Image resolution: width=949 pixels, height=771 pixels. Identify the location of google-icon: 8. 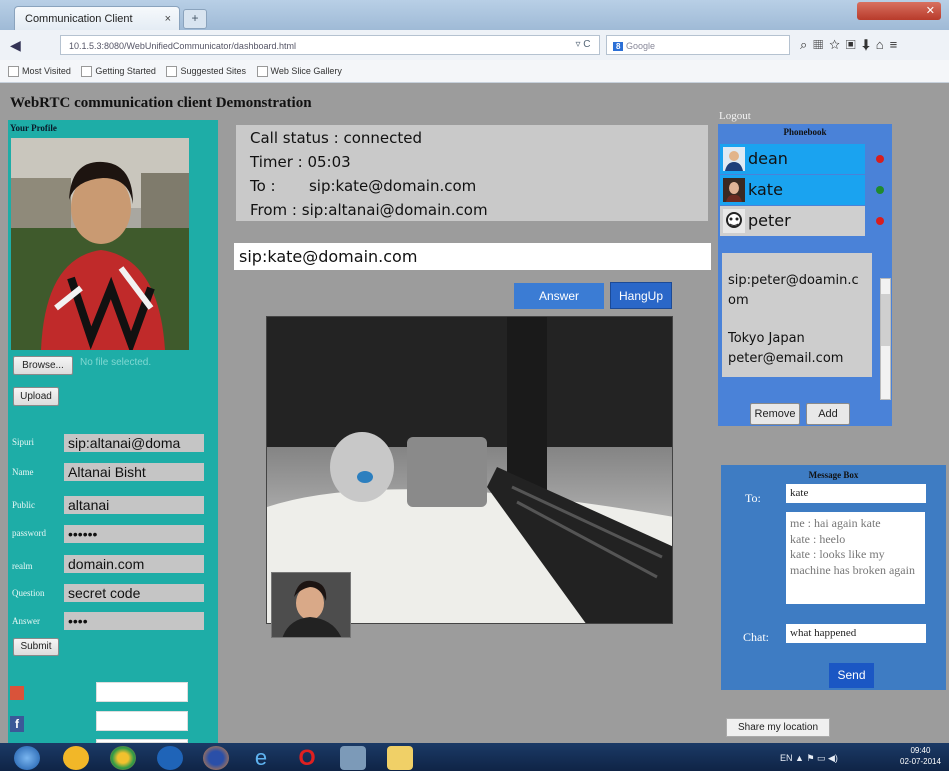
(618, 46).